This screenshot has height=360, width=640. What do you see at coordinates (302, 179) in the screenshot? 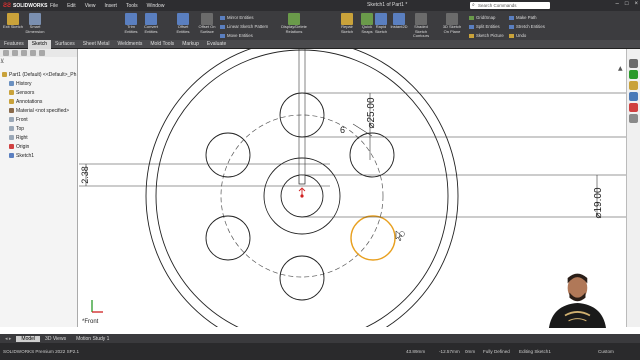
I see `keyway` at bounding box center [302, 179].